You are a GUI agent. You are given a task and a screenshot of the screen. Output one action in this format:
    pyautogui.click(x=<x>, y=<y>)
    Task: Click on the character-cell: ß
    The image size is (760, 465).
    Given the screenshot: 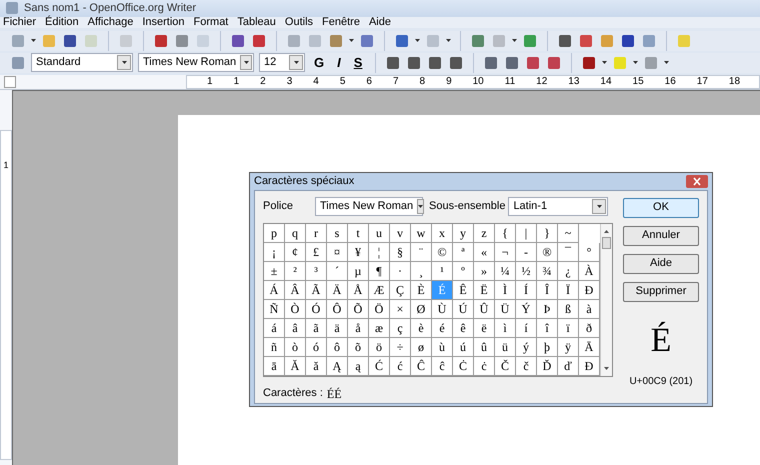 What is the action you would take?
    pyautogui.click(x=568, y=309)
    